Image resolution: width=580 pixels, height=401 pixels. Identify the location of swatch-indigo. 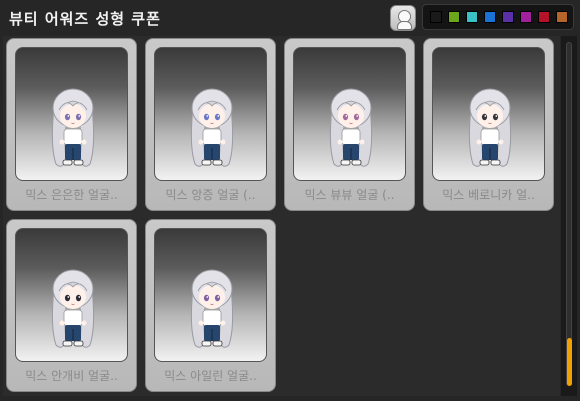
(508, 17).